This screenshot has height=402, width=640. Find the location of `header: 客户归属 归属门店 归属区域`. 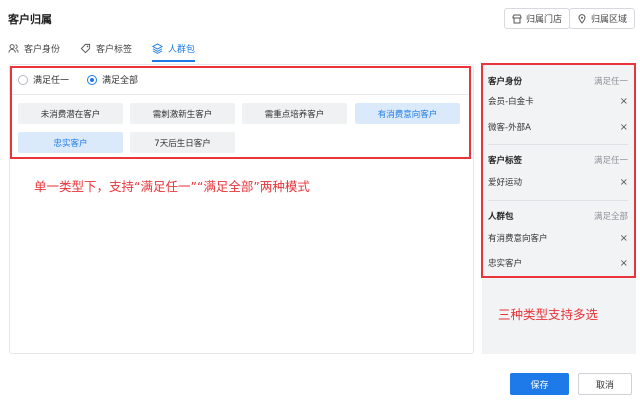

header: 客户归属 归属门店 归属区域 is located at coordinates (320, 17).